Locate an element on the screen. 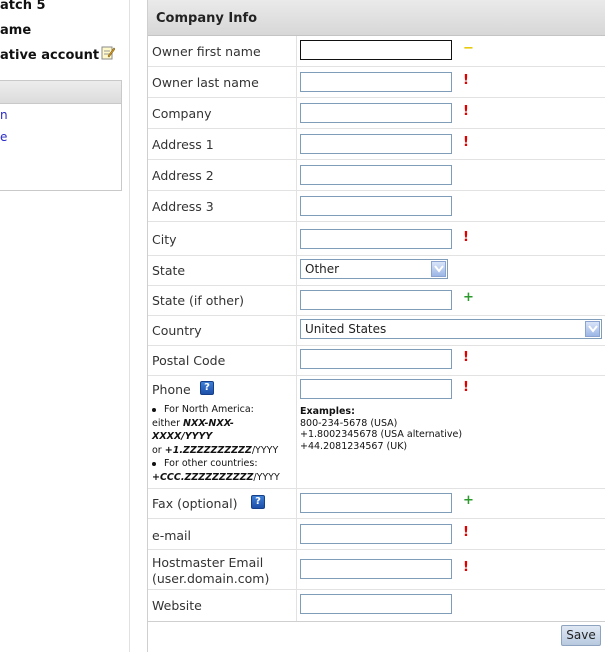  hostmaster-email-input is located at coordinates (376, 569).